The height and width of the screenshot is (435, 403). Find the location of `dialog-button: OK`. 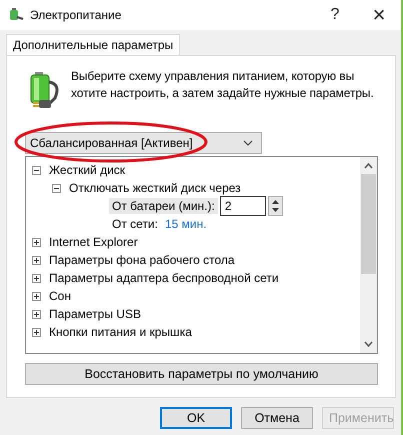

dialog-button: OK is located at coordinates (196, 418).